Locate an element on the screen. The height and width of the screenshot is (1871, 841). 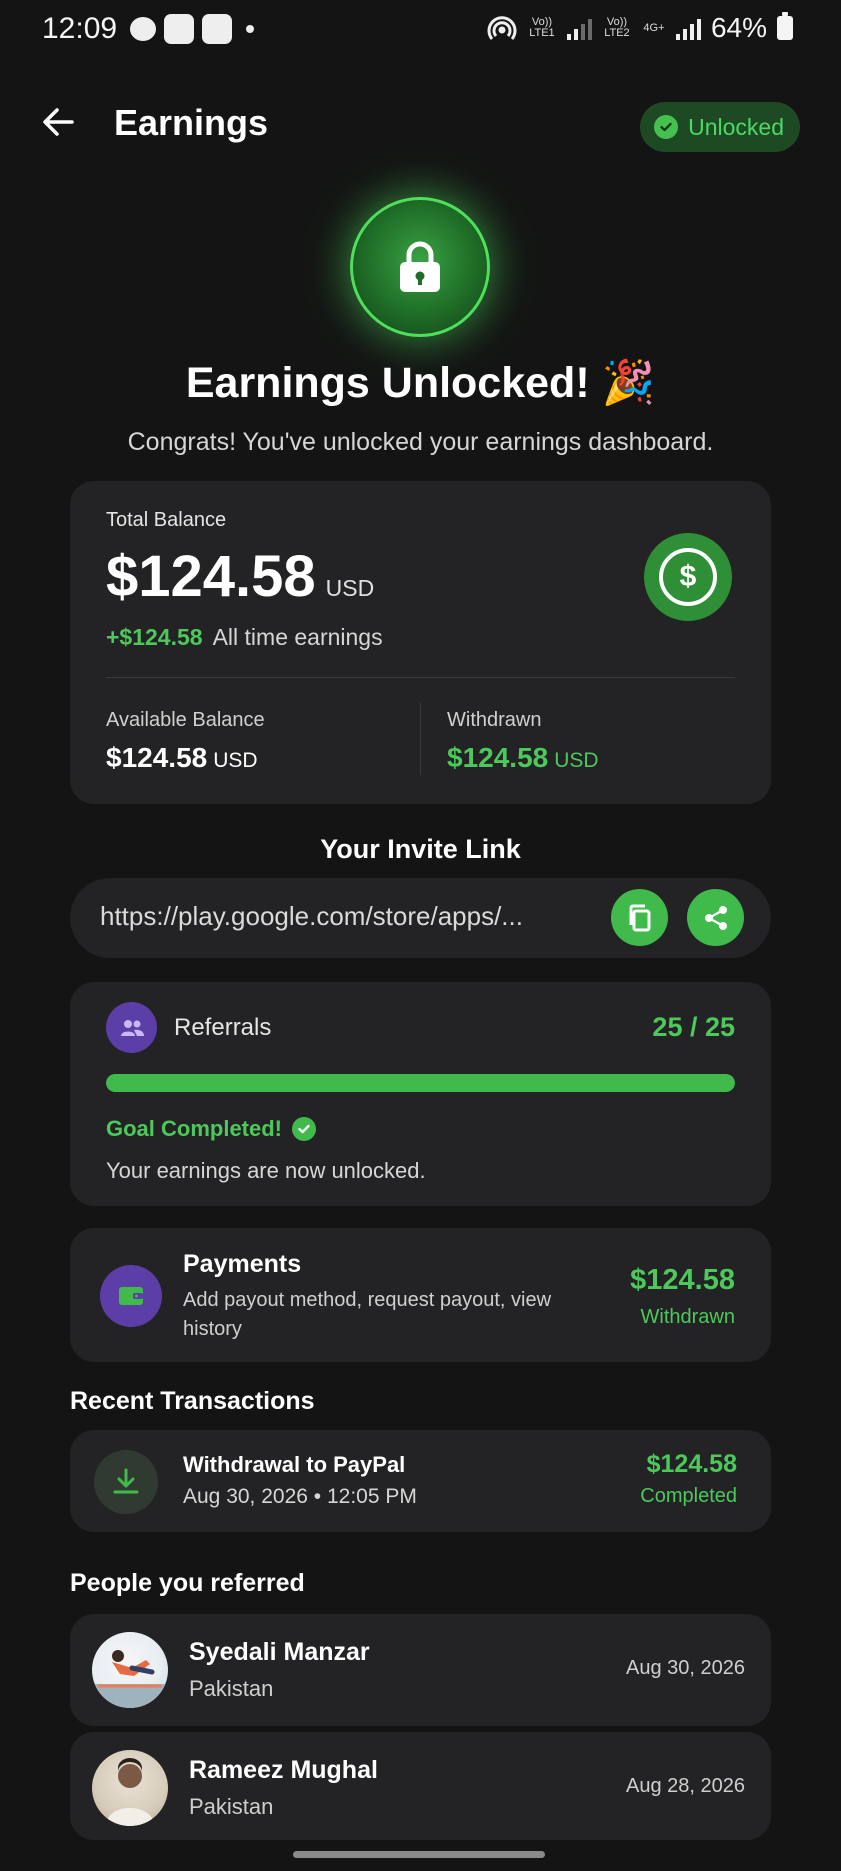
goal-completed: Goal Completed! is located at coordinates (211, 1129).